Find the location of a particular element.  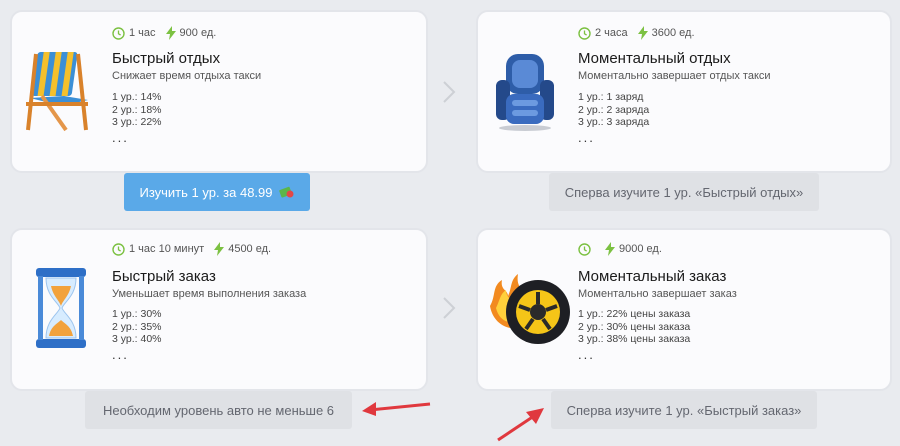

beach-chair-icon is located at coordinates (57, 93).